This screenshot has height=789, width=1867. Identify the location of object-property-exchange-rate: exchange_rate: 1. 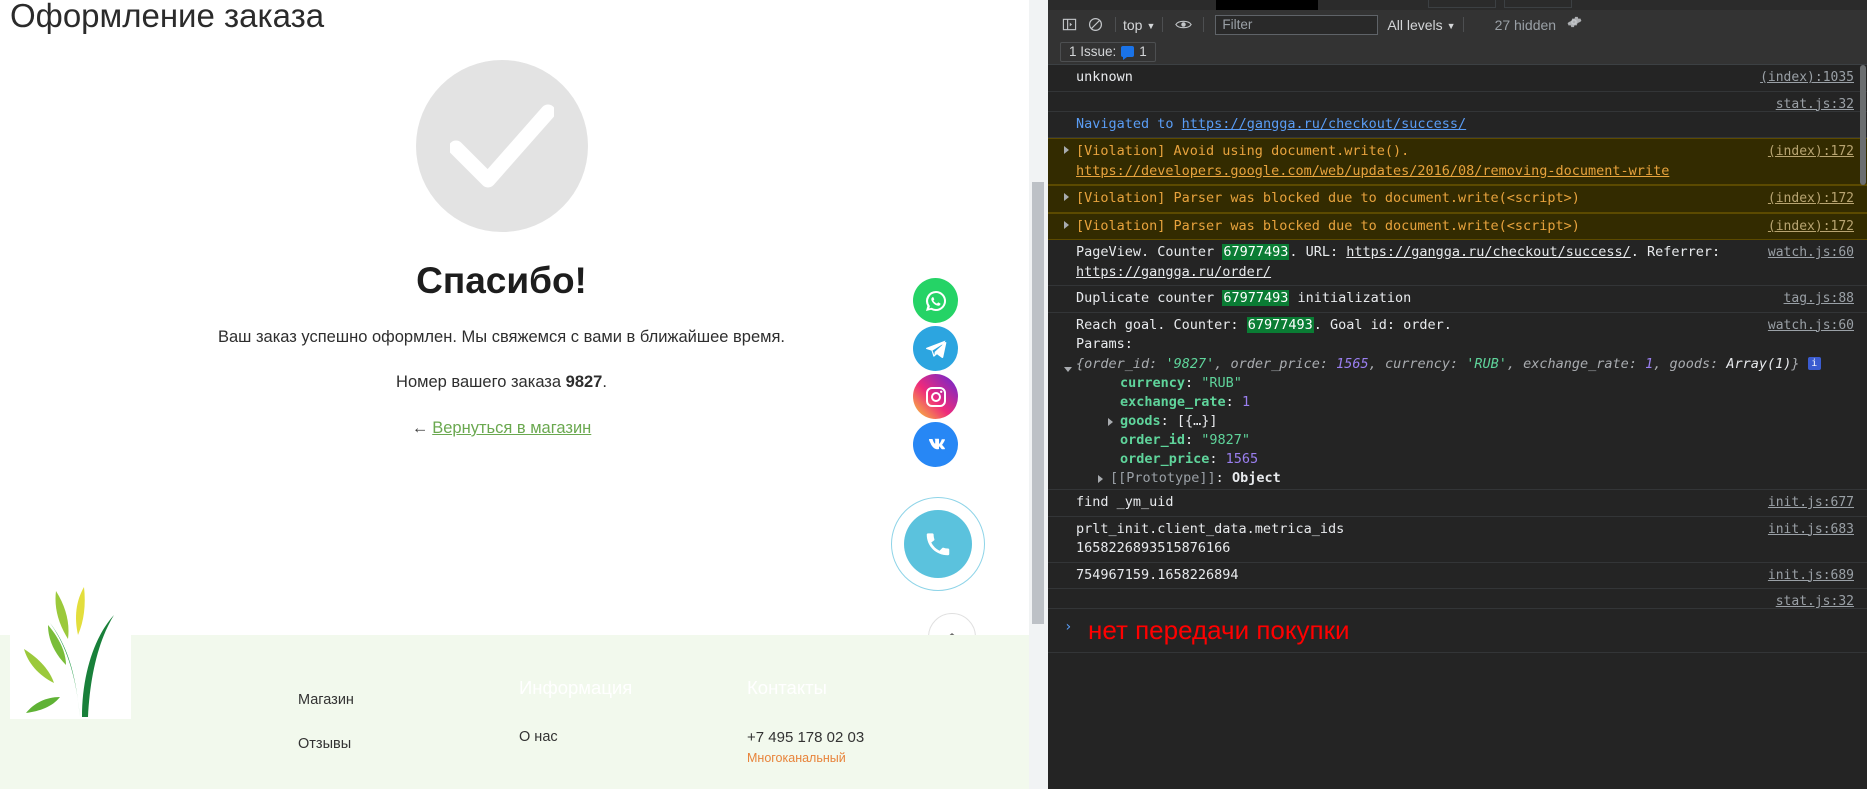
(1466, 402).